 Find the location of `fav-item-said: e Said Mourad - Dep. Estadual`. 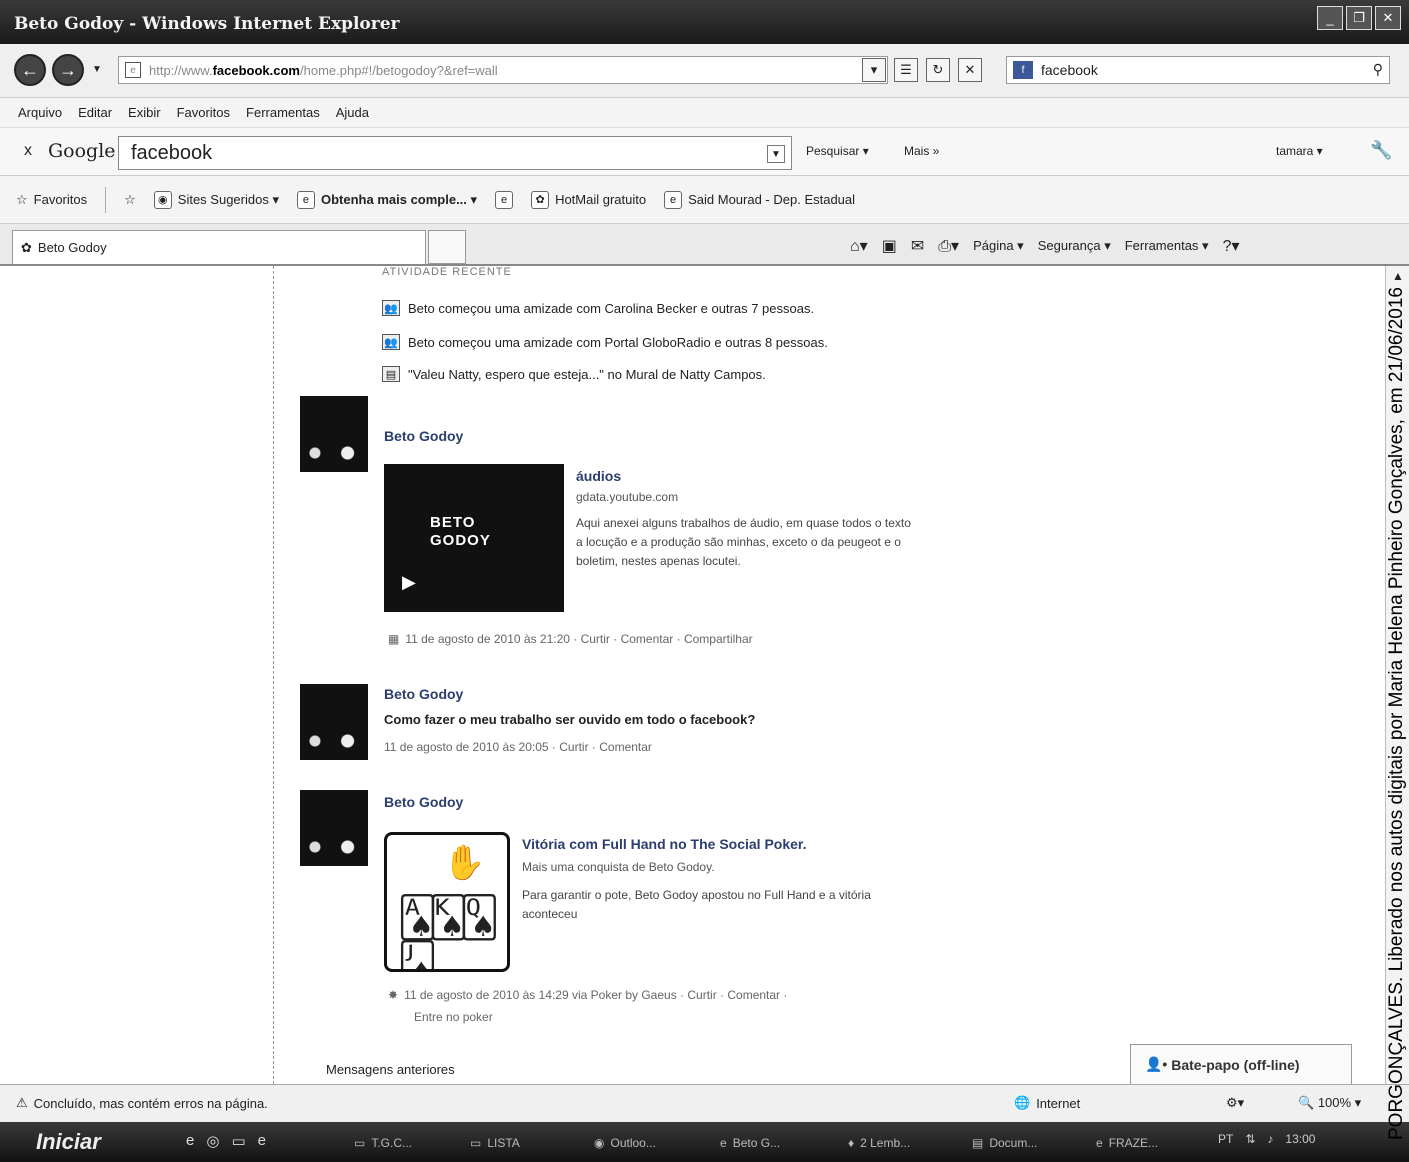

fav-item-said: e Said Mourad - Dep. Estadual is located at coordinates (759, 199).